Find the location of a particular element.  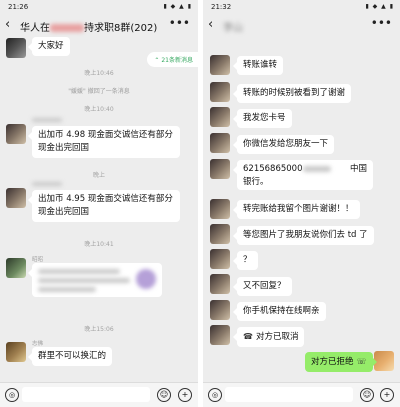

phone-icon: ☏ is located at coordinates (361, 361).